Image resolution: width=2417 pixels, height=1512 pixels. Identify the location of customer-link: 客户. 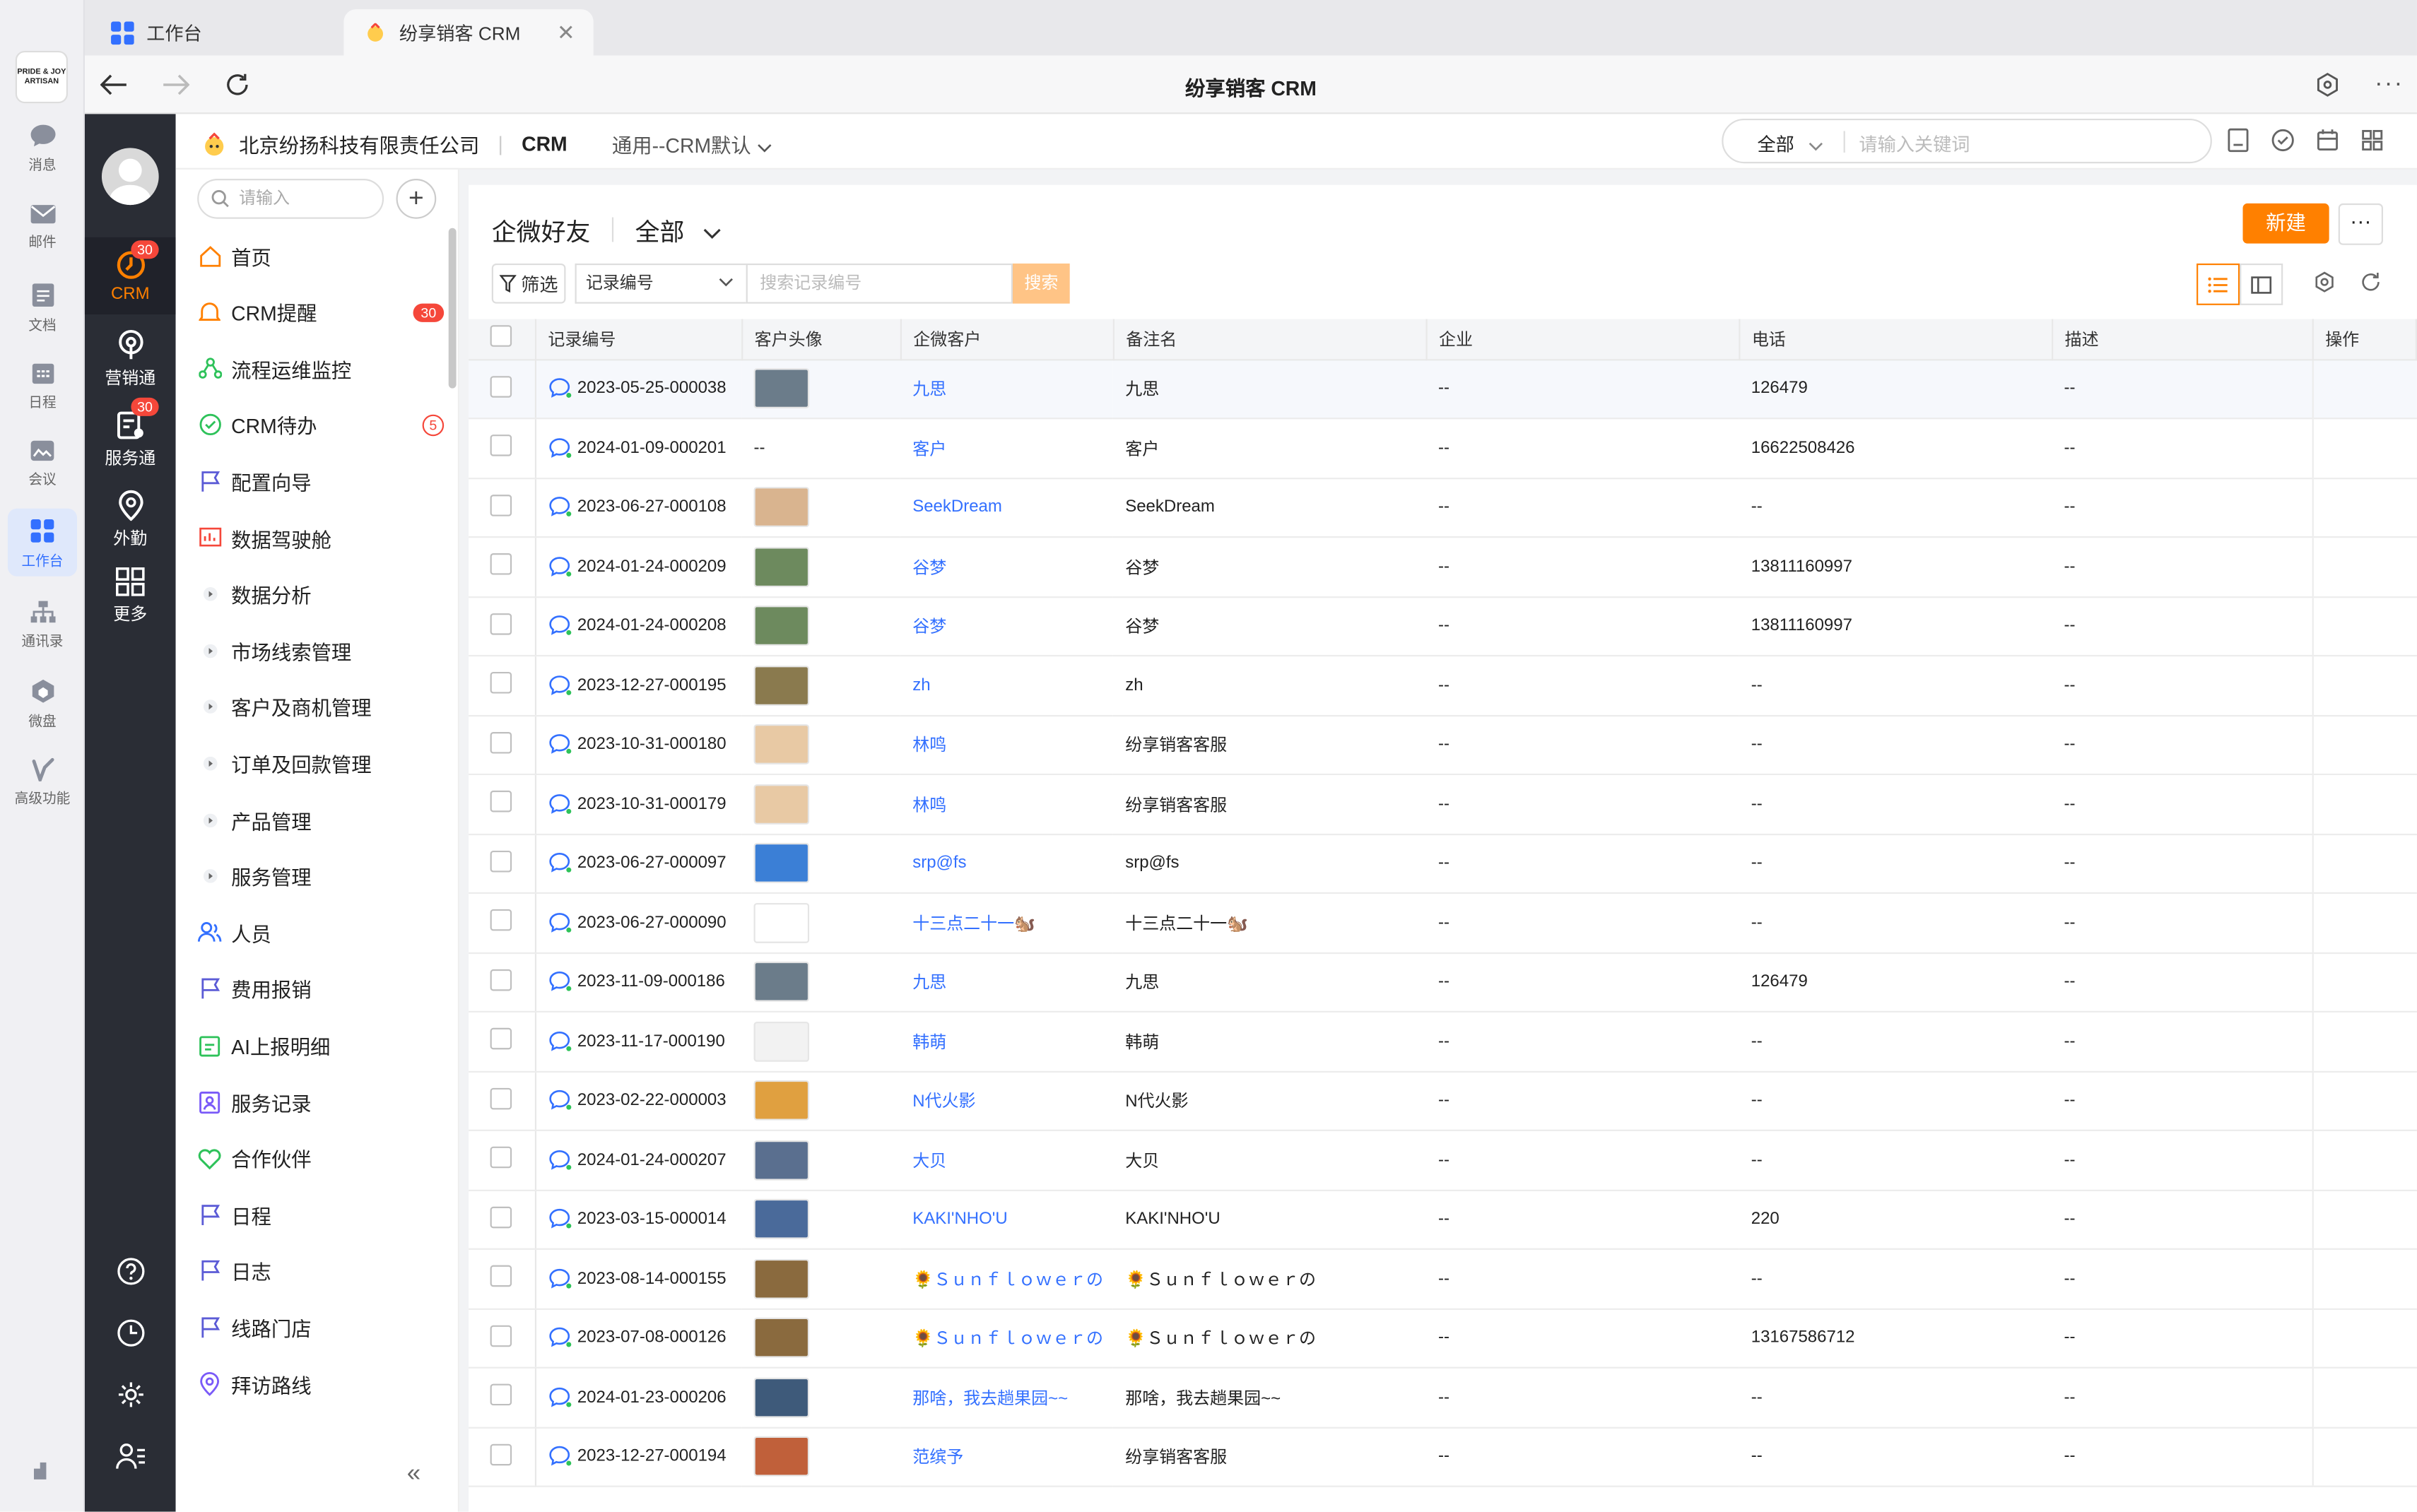
(929, 449).